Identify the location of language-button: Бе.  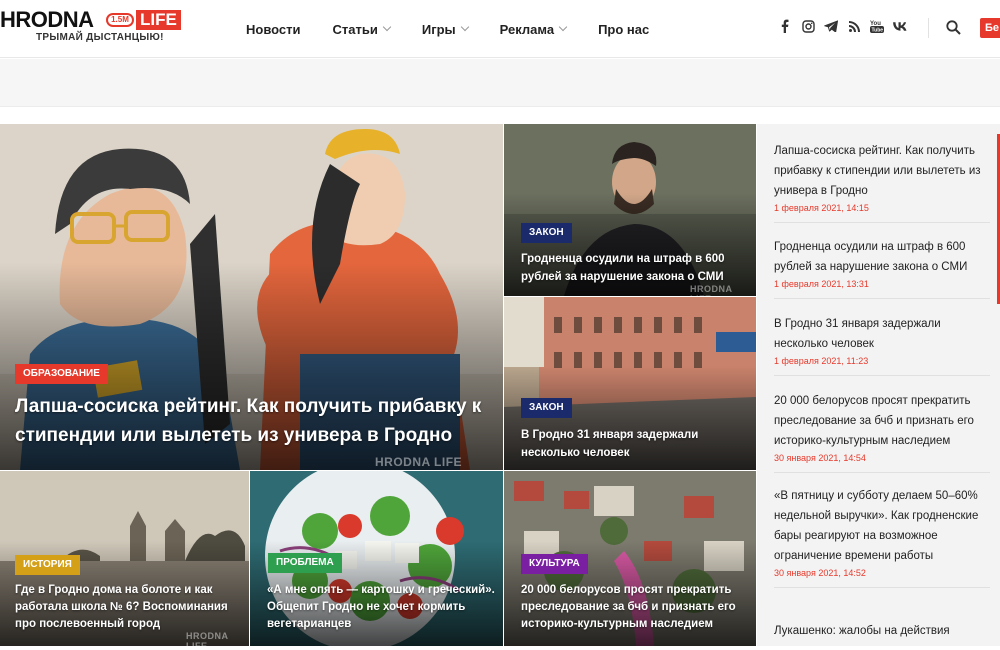
(990, 28).